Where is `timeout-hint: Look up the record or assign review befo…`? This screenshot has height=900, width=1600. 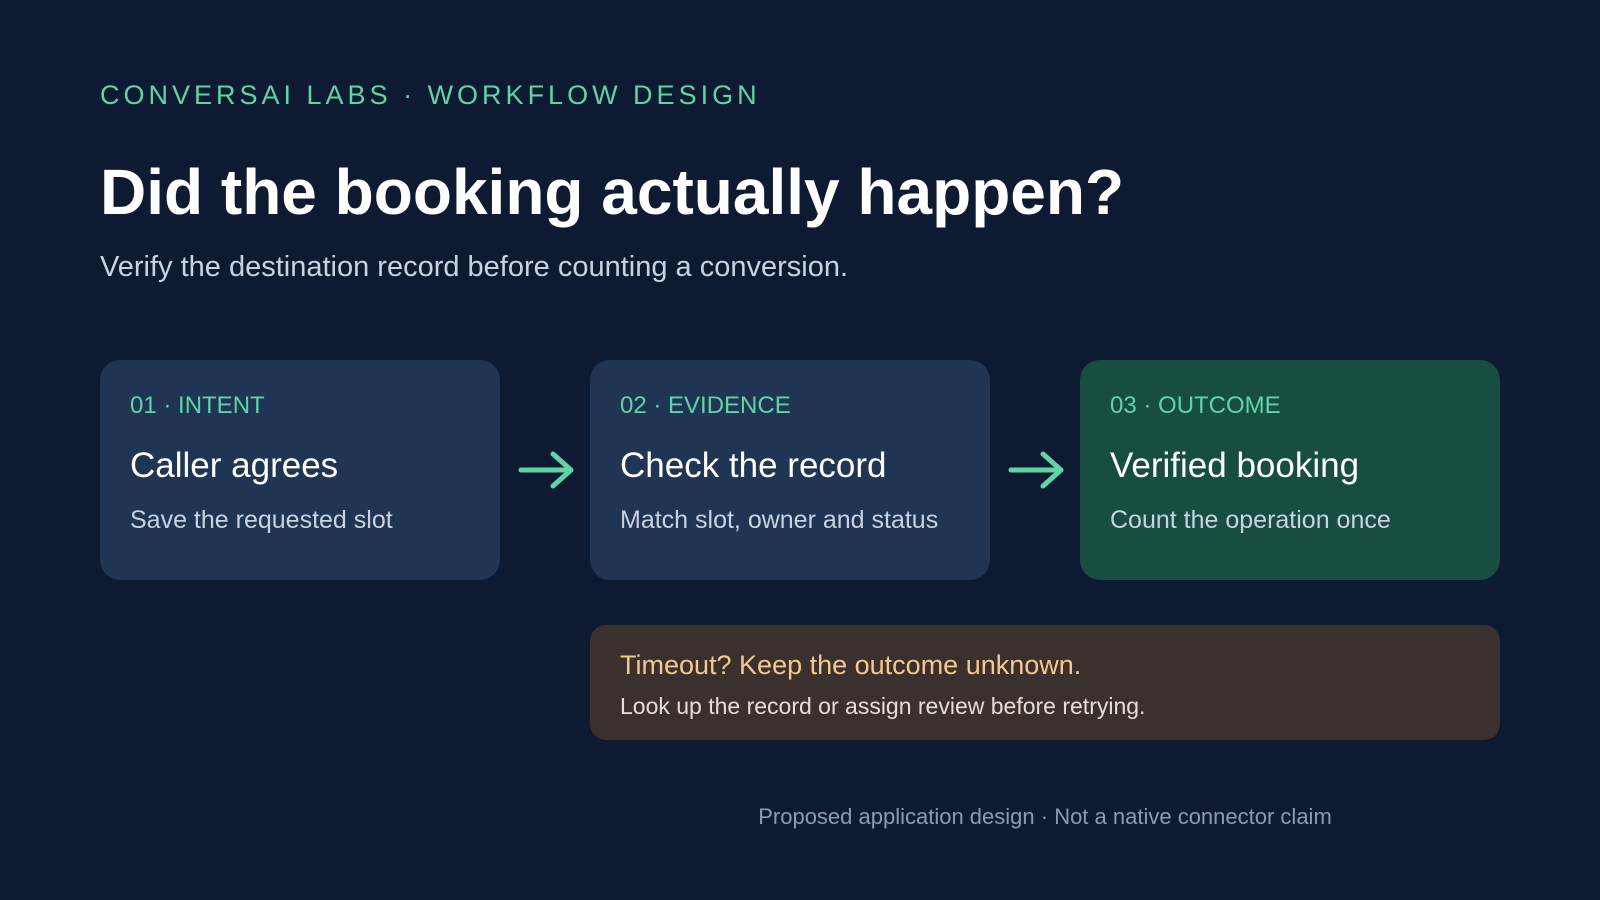 timeout-hint: Look up the record or assign review befo… is located at coordinates (883, 706).